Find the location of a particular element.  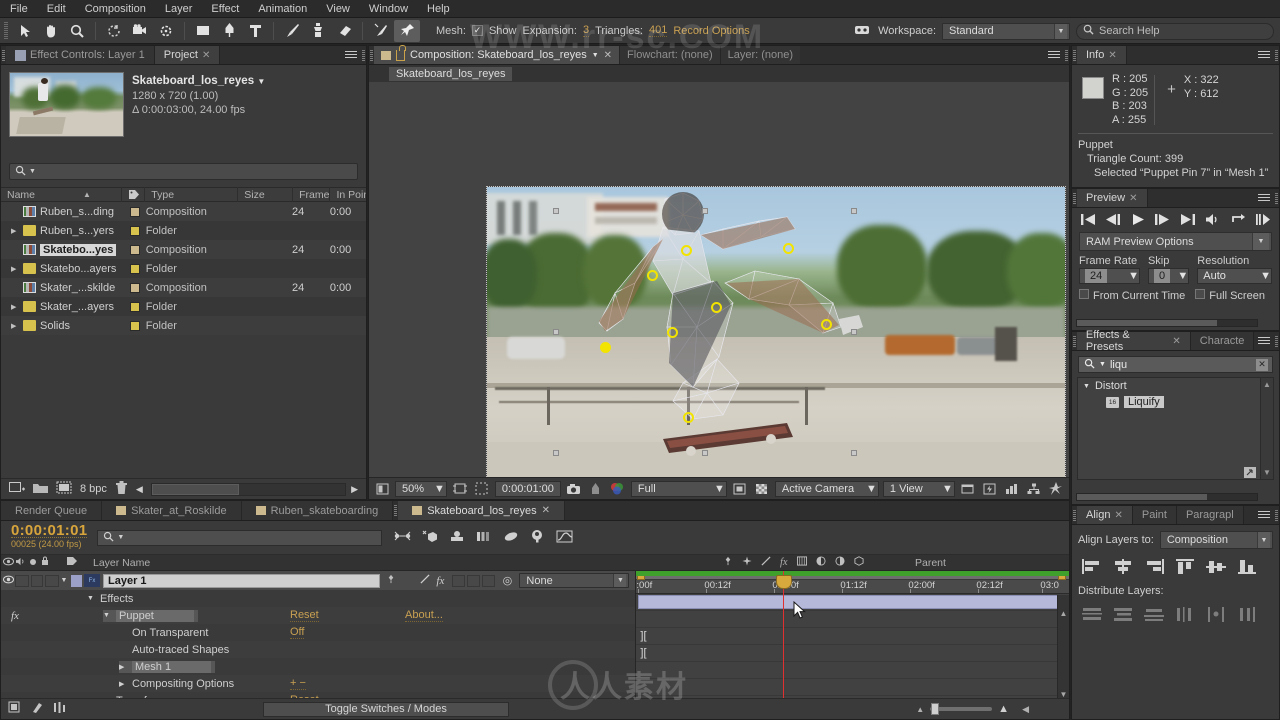

region-of-interest-icon is located at coordinates (460, 488).